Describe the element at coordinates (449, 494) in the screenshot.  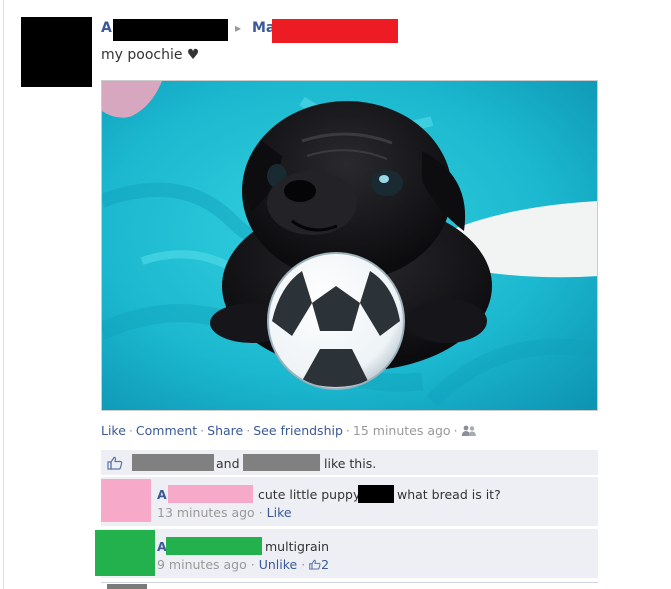
I see `comment-text-continued: what bread is it?` at that location.